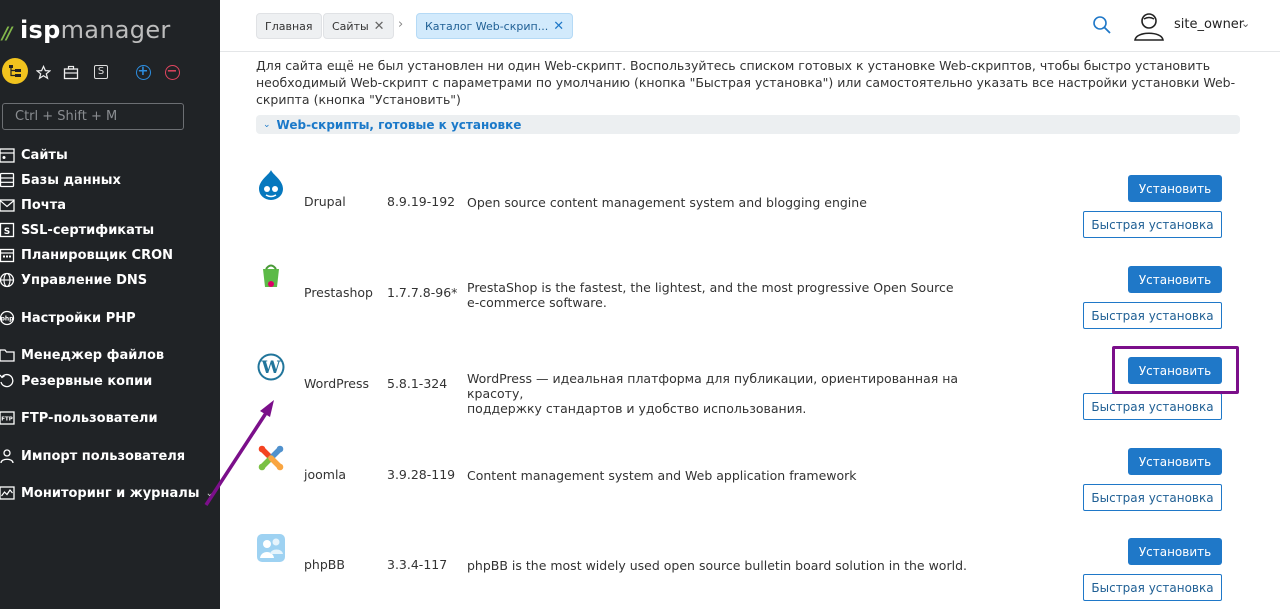 The height and width of the screenshot is (609, 1280). What do you see at coordinates (172, 72) in the screenshot?
I see `minus-circle-icon: −` at bounding box center [172, 72].